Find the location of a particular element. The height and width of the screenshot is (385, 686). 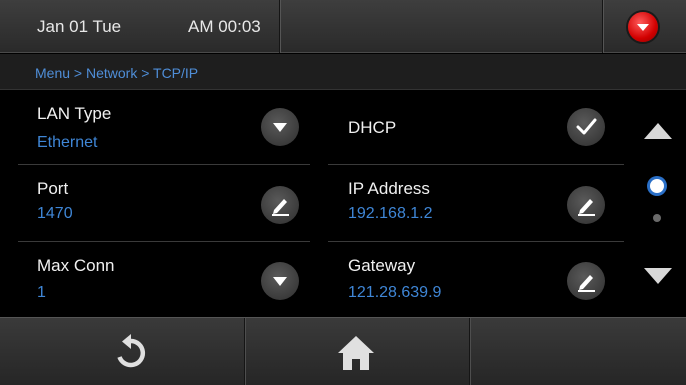

setting-value: 192.168.1.2 is located at coordinates (390, 213).